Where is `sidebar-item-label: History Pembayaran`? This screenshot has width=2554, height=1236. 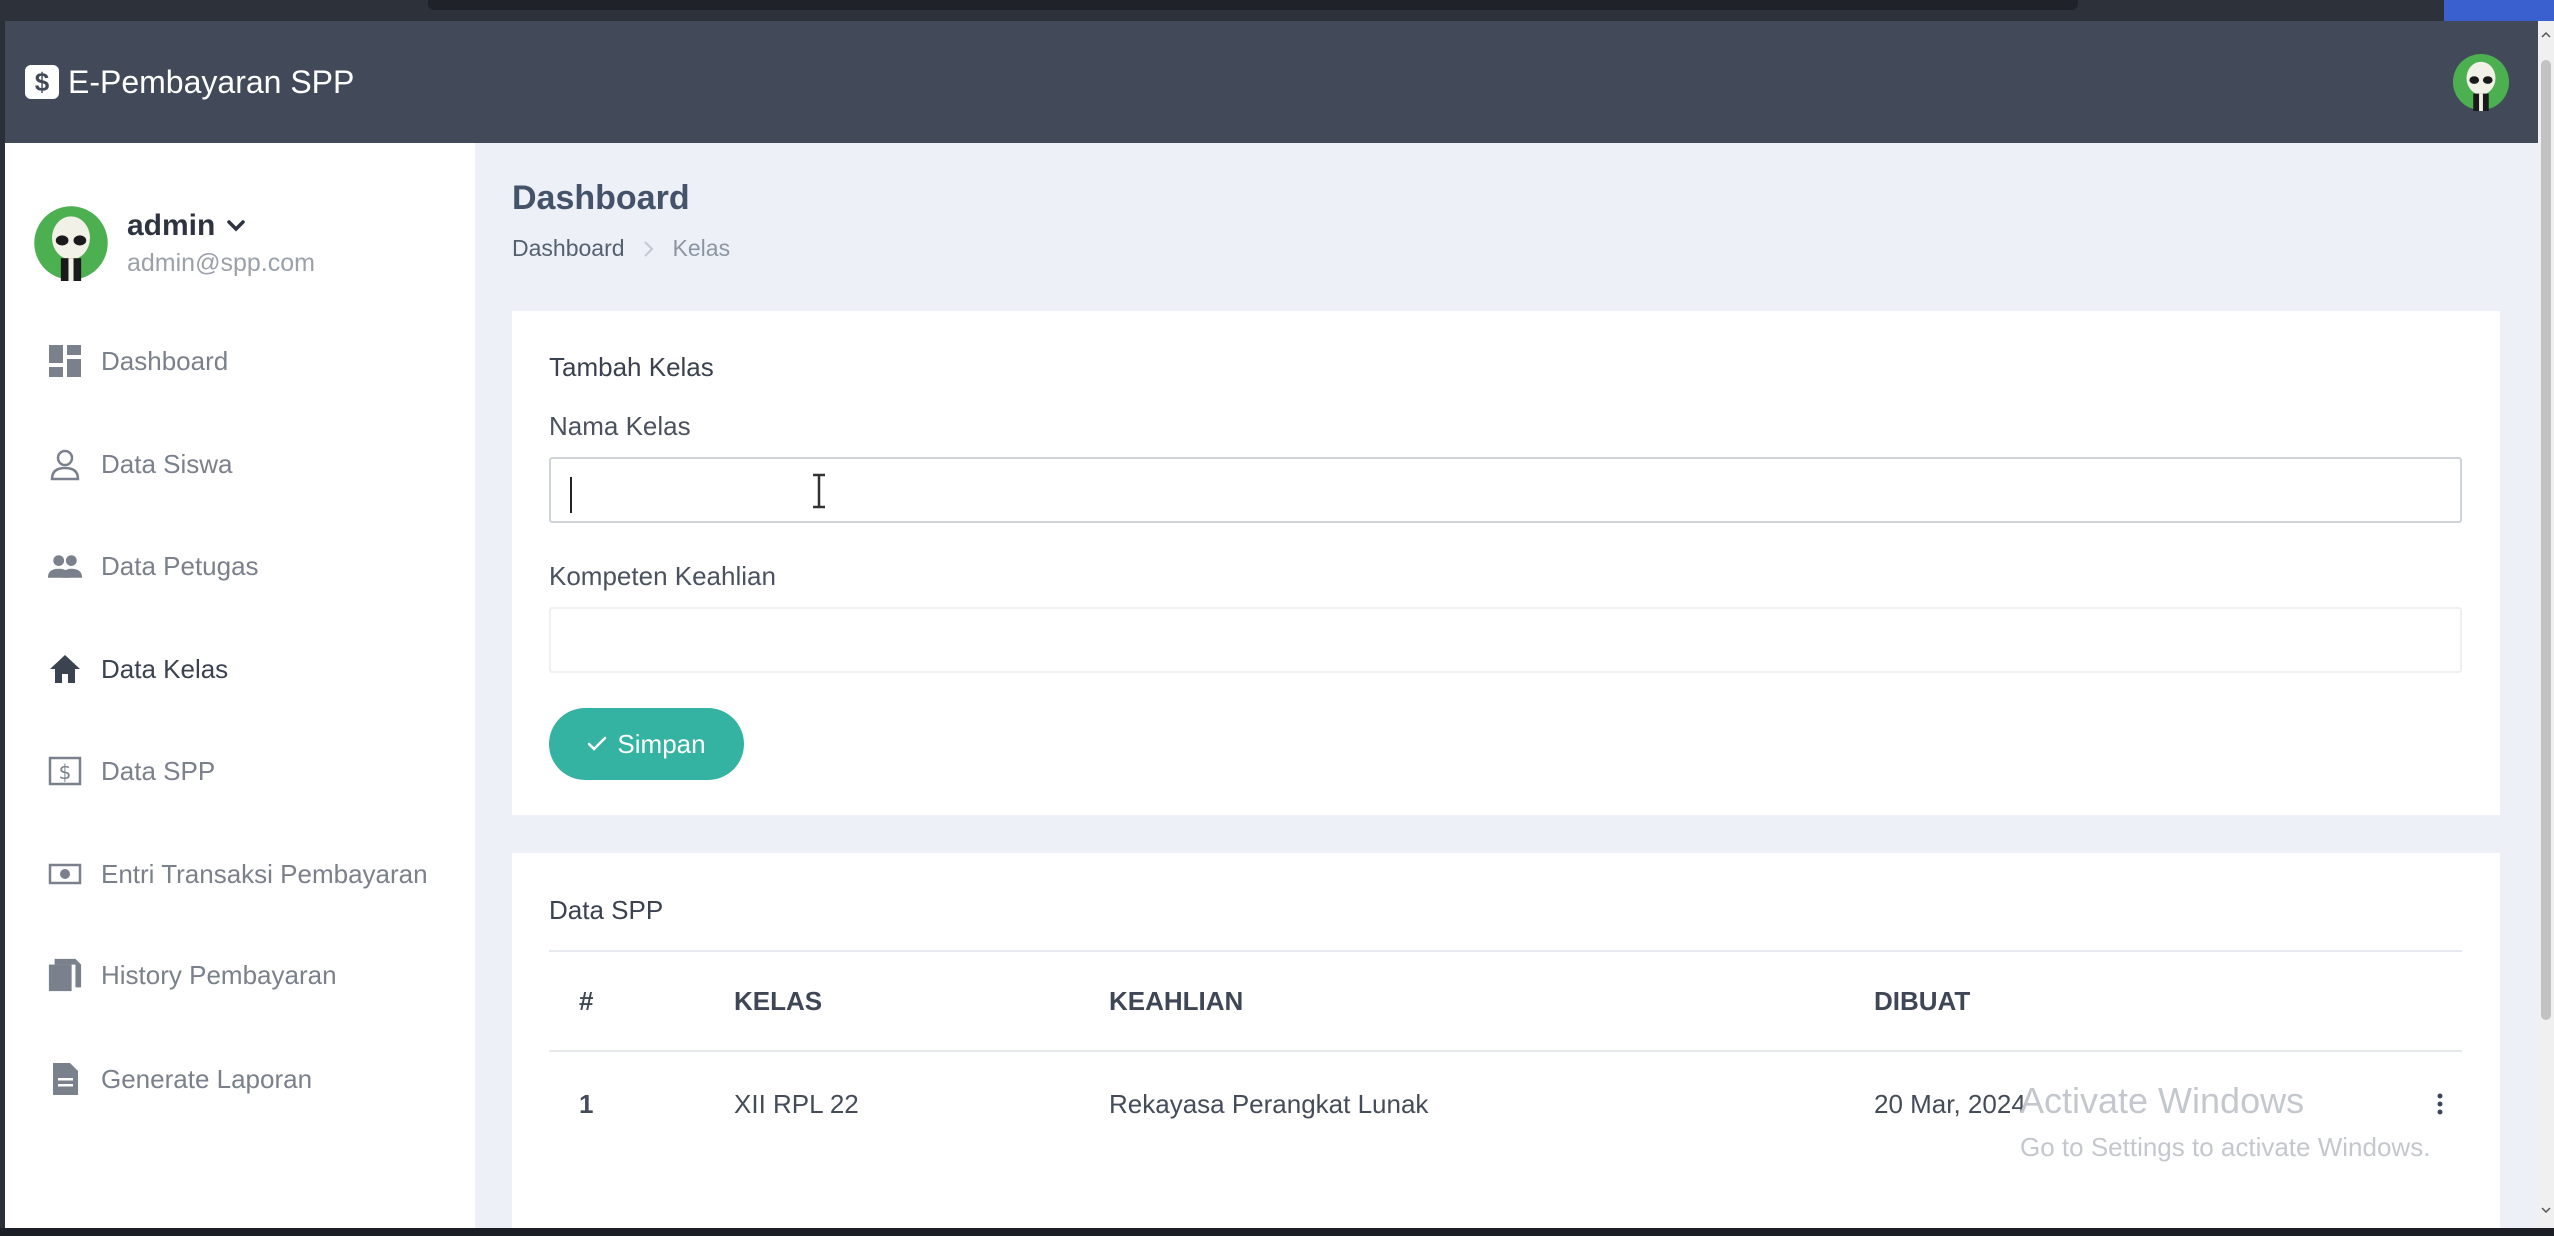
sidebar-item-label: History Pembayaran is located at coordinates (219, 974).